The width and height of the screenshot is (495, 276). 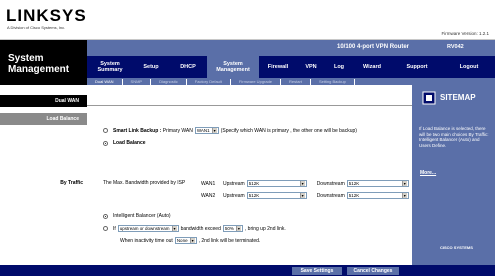 I want to click on smart-link-label: Smart Link Backup :, so click(x=137, y=130).